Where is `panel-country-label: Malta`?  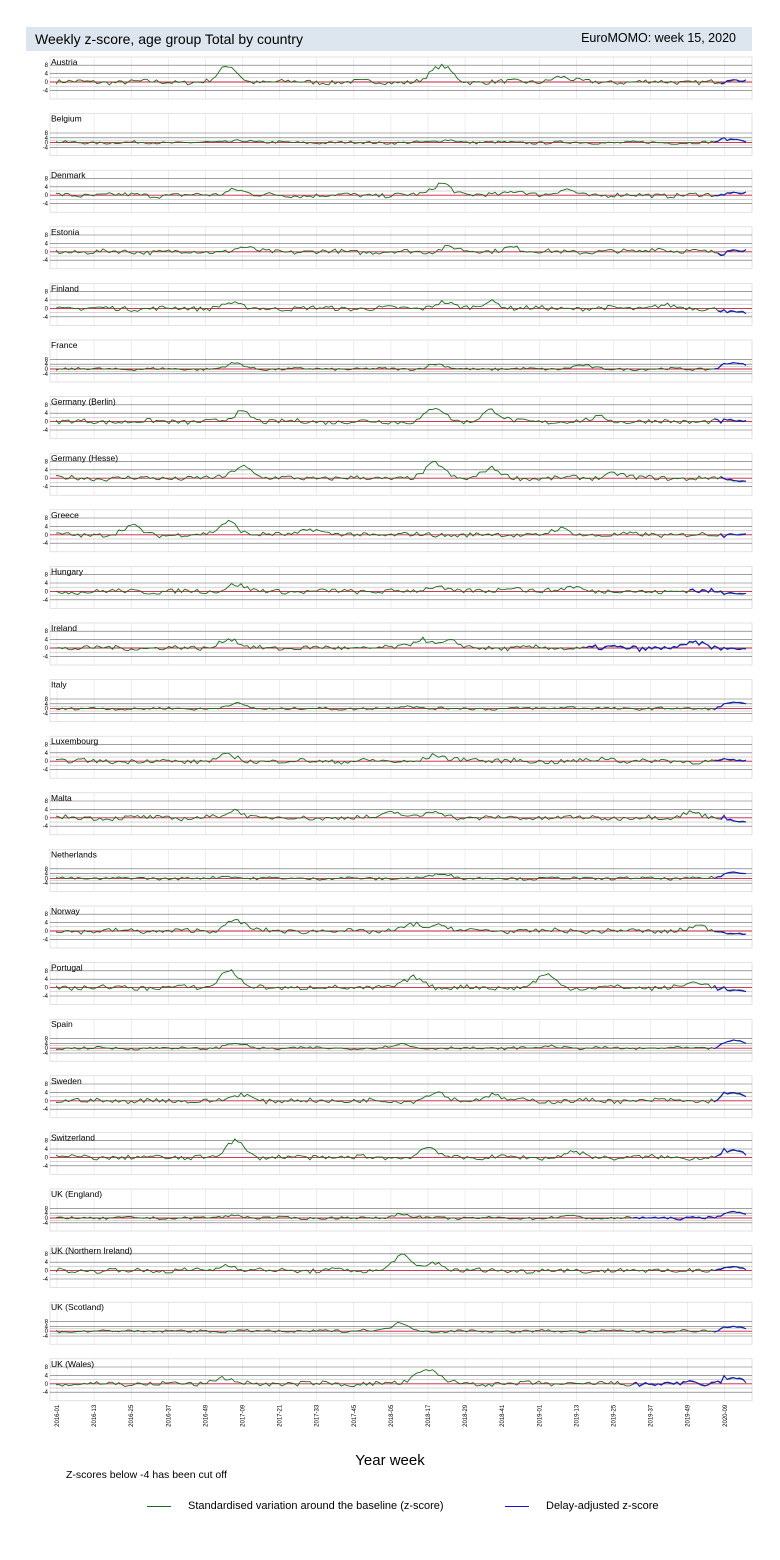
panel-country-label: Malta is located at coordinates (61, 798).